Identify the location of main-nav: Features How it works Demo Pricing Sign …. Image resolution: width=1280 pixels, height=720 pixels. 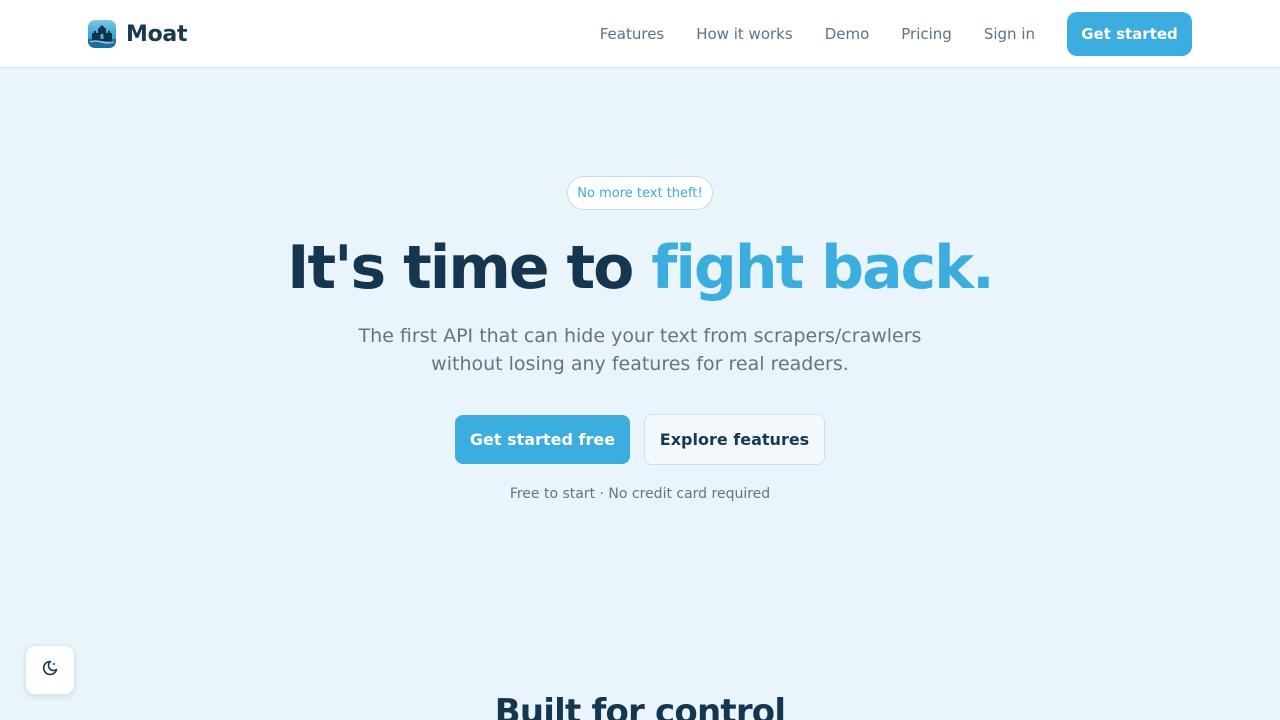
(801, 34).